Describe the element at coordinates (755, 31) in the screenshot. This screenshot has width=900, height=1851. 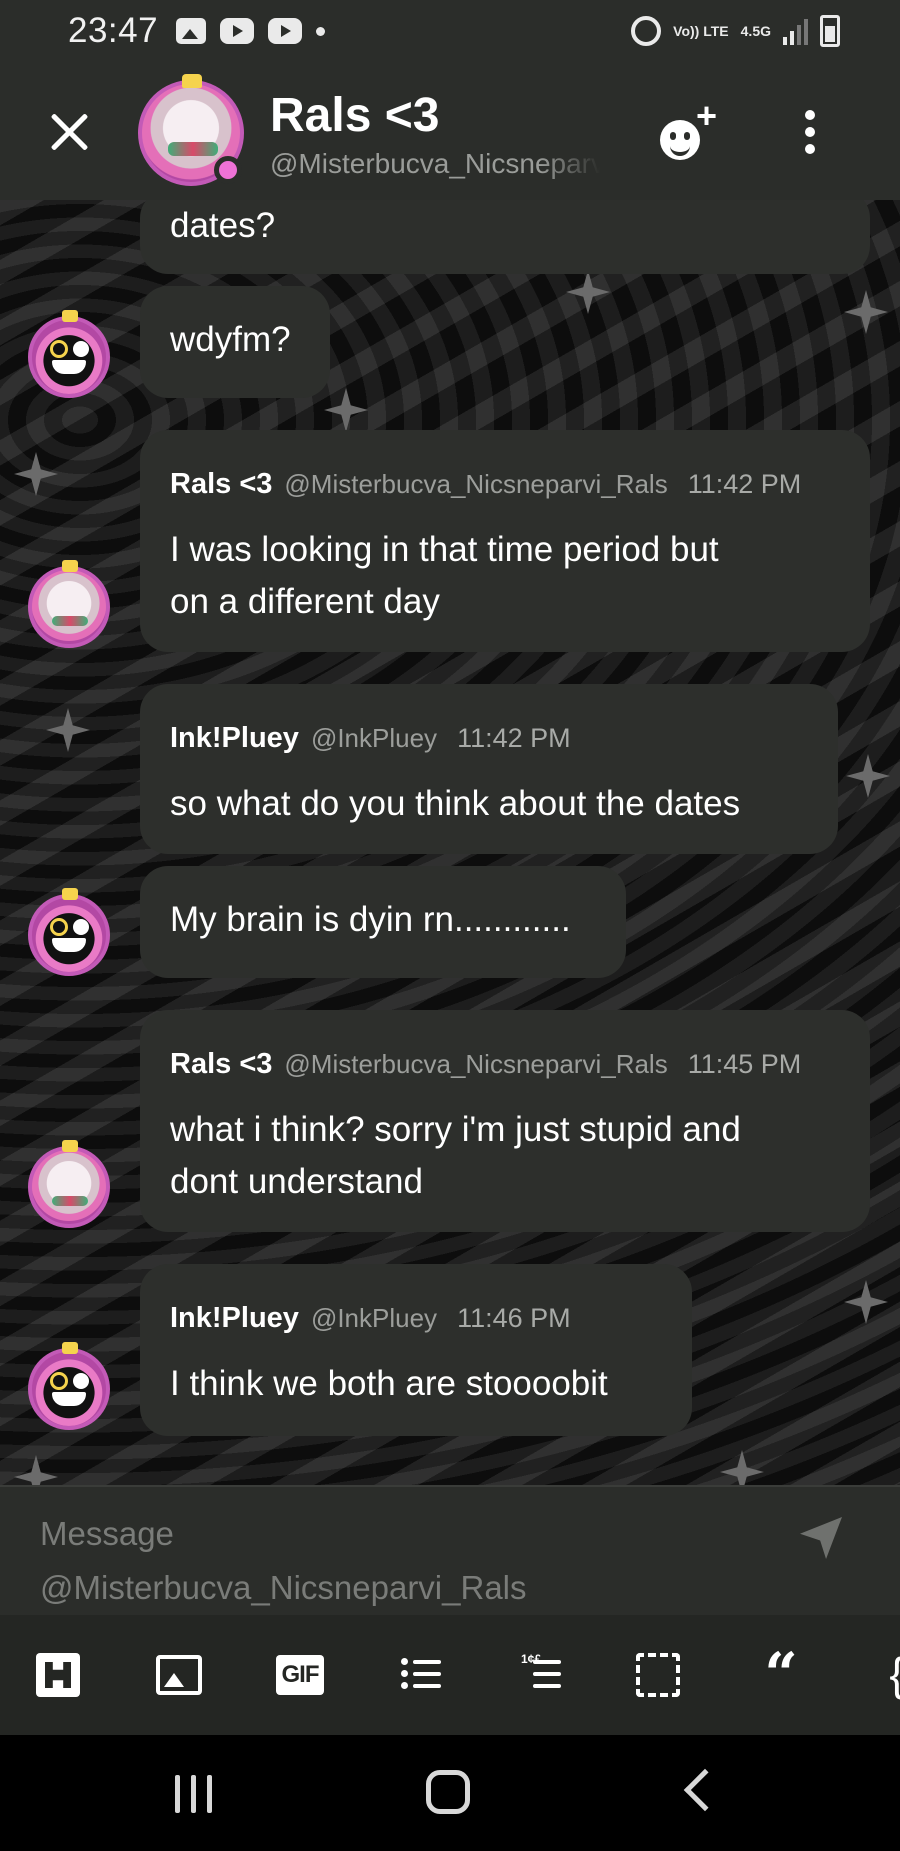
I see `network-speed: 4.5G` at that location.